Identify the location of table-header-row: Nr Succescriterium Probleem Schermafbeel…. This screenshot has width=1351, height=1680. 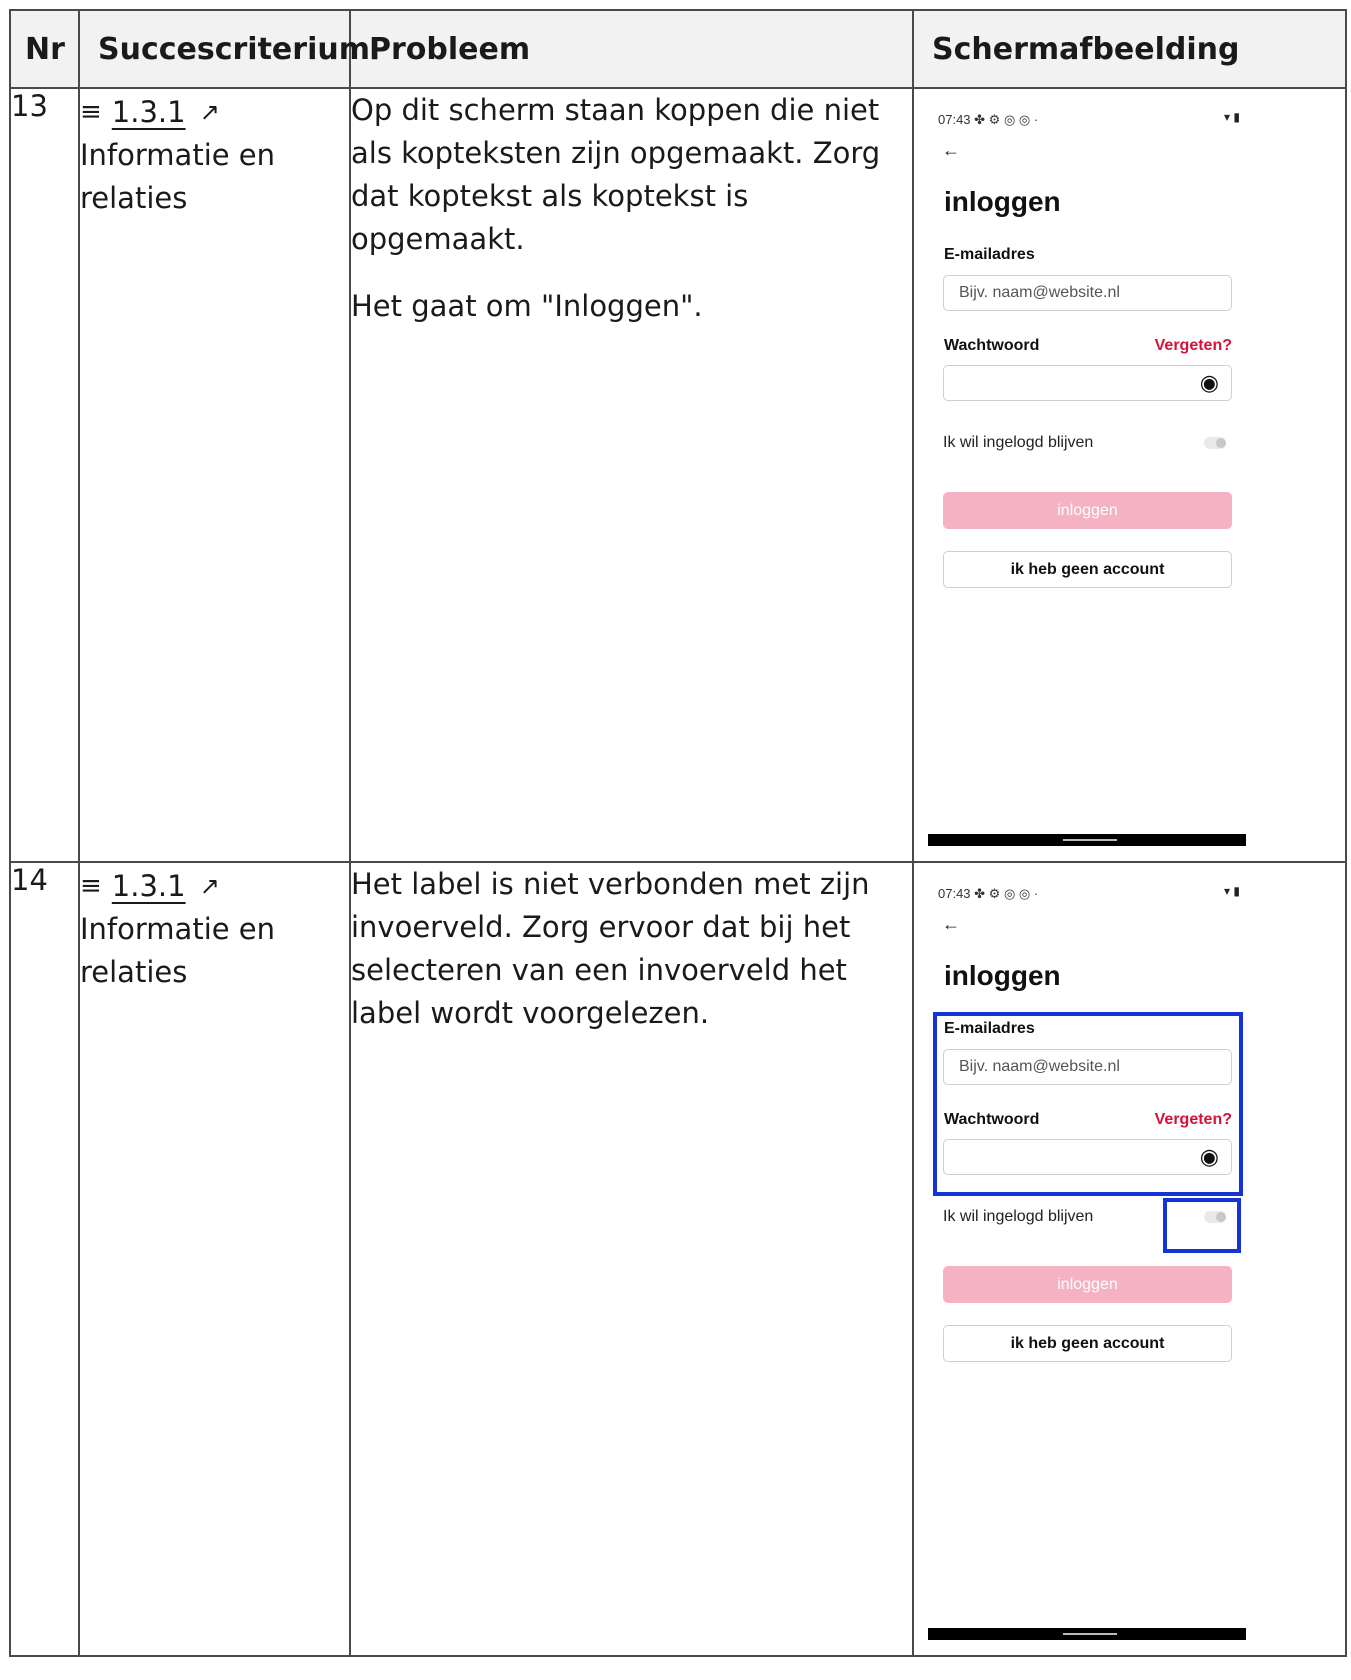
(678, 49).